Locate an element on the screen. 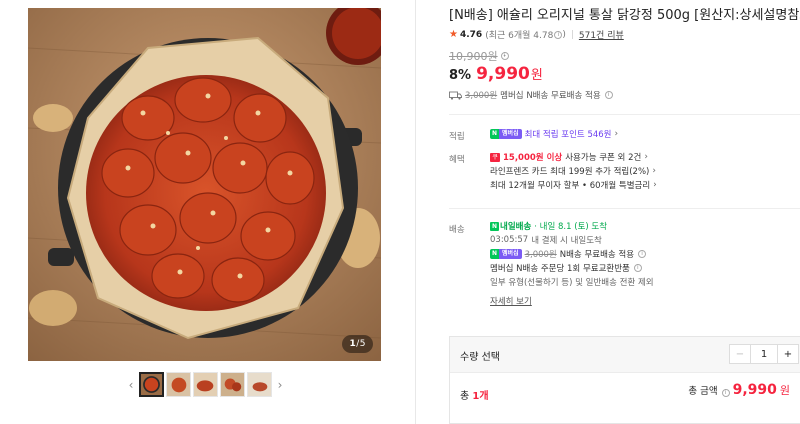 The width and height of the screenshot is (800, 424). shipping-info-icon: i is located at coordinates (608, 95).